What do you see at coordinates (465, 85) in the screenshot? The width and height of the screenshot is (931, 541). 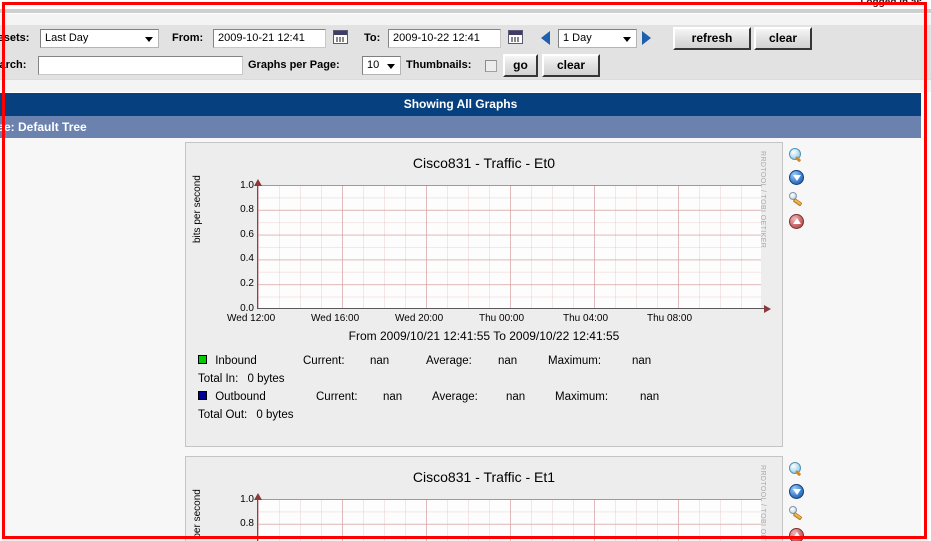 I see `filter-panel-footer` at bounding box center [465, 85].